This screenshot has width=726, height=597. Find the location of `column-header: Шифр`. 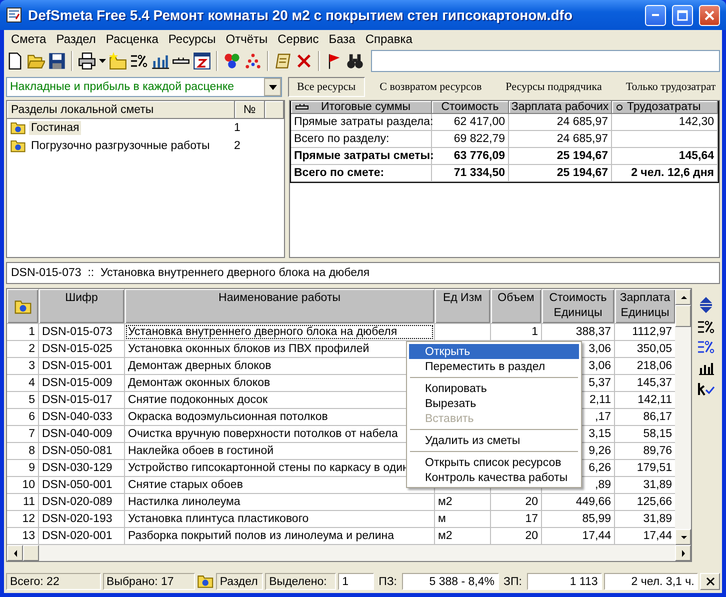

column-header: Шифр is located at coordinates (81, 306).